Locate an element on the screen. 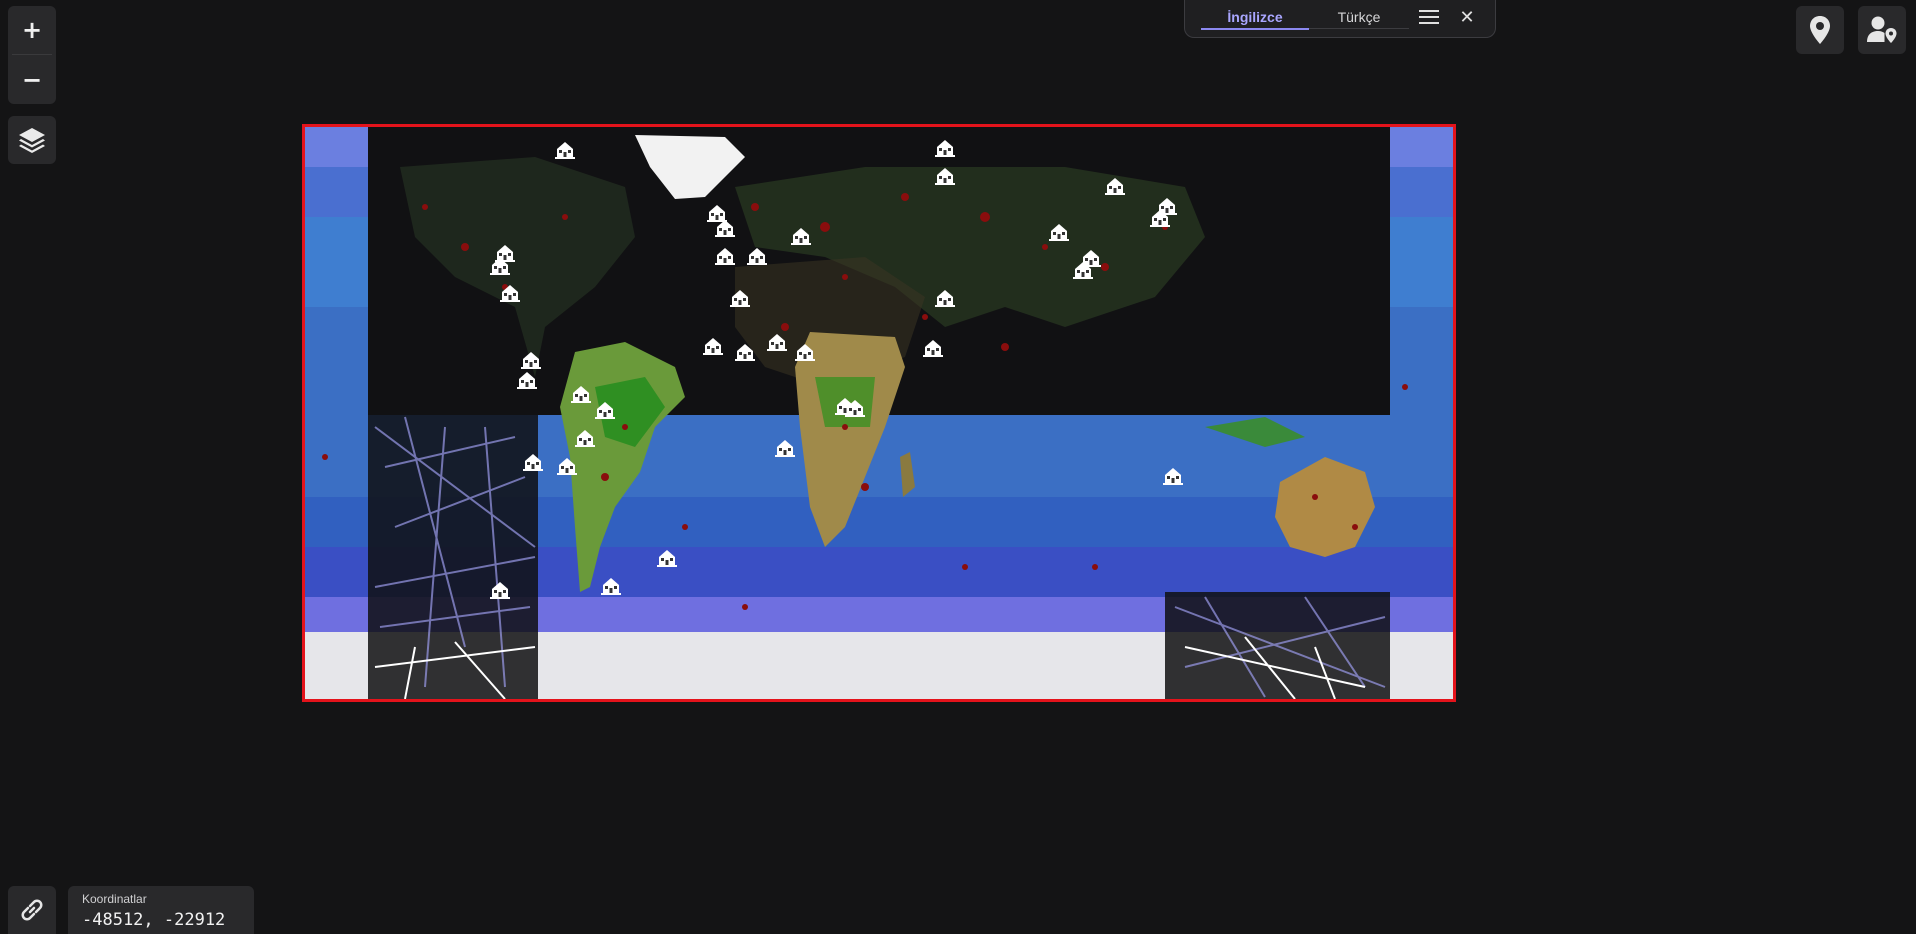 The image size is (1916, 934). zoom-out-button: − is located at coordinates (32, 80).